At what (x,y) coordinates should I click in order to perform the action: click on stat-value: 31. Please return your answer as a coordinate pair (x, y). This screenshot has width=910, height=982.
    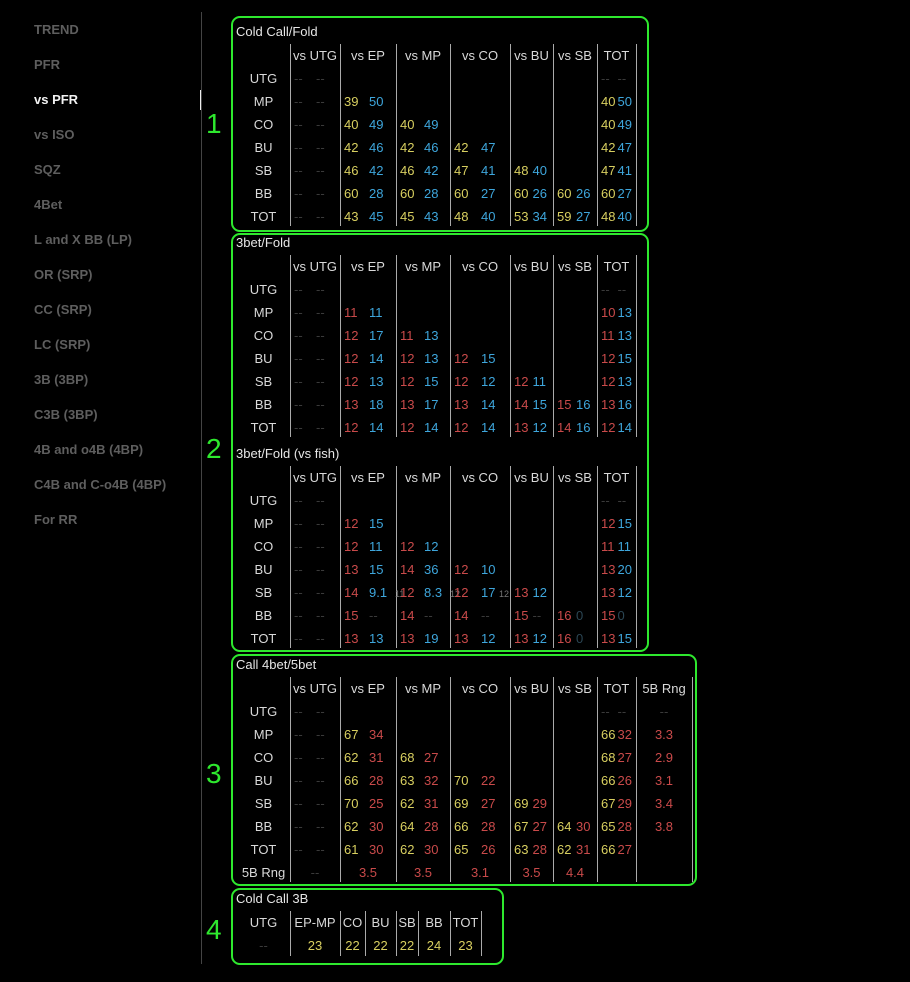
    Looking at the image, I should click on (583, 849).